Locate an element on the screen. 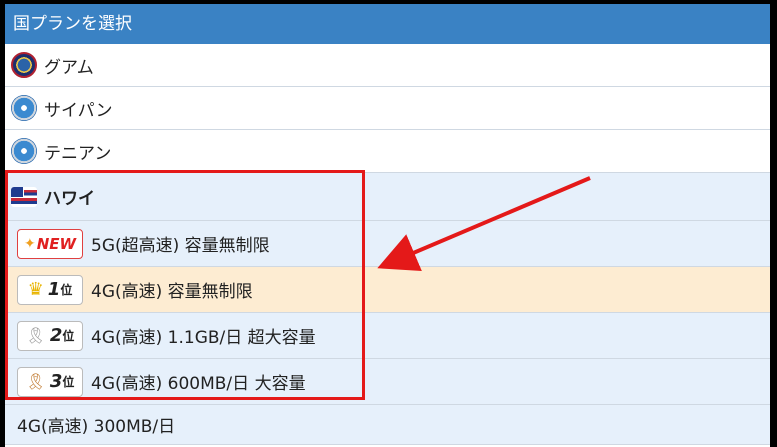 This screenshot has height=447, width=777. silver-medal-icon: 🎗 is located at coordinates (35, 335).